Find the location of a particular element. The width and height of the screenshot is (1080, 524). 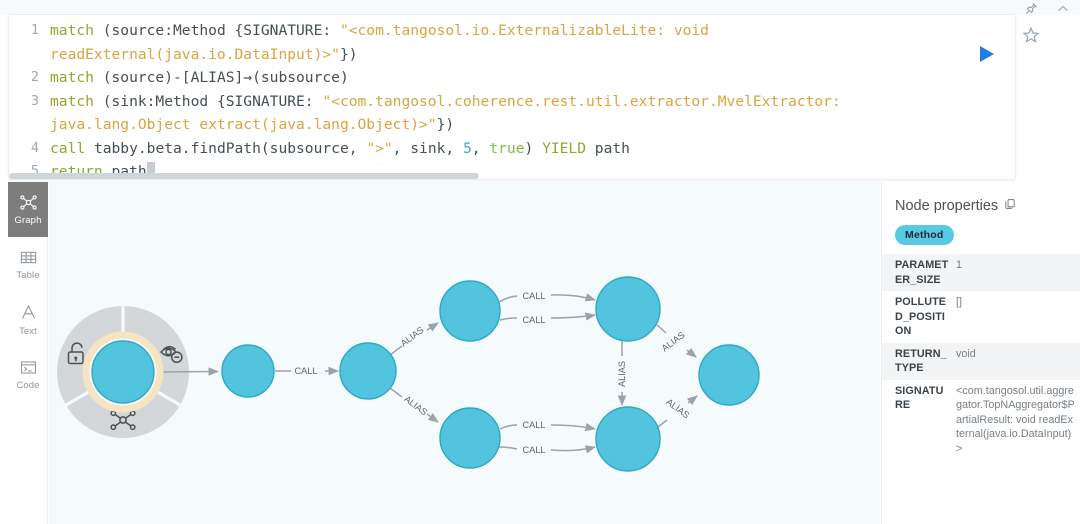

panel-title-row: Node properties is located at coordinates (981, 198).